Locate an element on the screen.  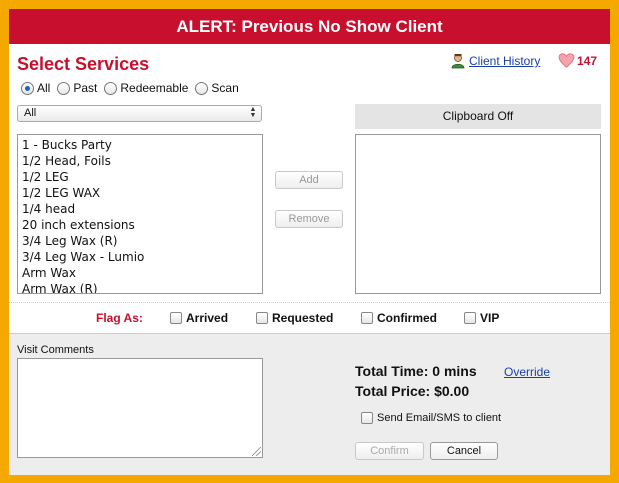
remove-button: Remove is located at coordinates (309, 219).